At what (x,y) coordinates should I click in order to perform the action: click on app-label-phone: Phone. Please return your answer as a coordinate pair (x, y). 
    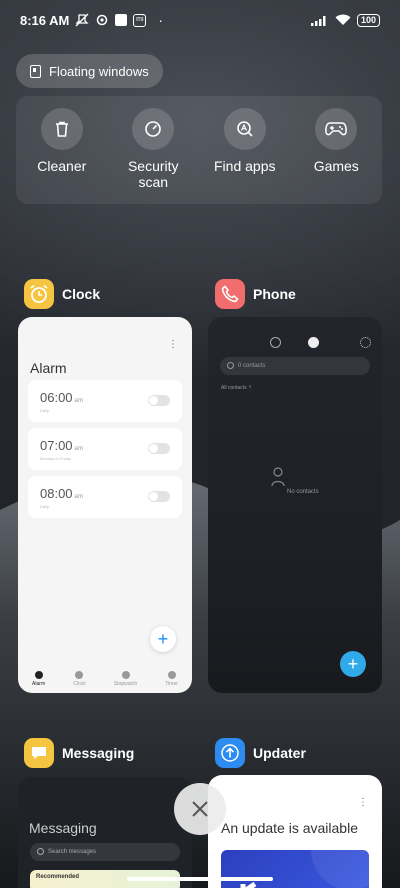
    Looking at the image, I should click on (255, 294).